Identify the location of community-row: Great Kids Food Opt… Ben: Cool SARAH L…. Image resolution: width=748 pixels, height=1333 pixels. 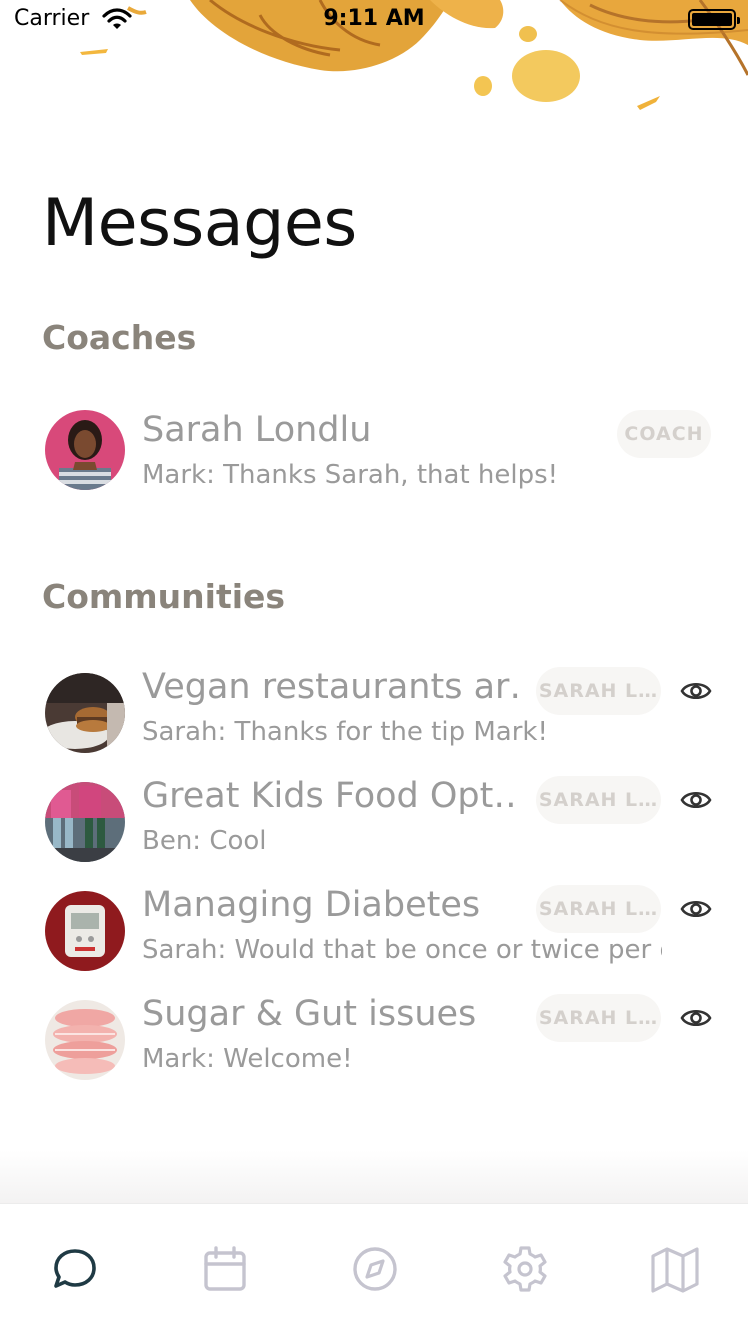
(374, 826).